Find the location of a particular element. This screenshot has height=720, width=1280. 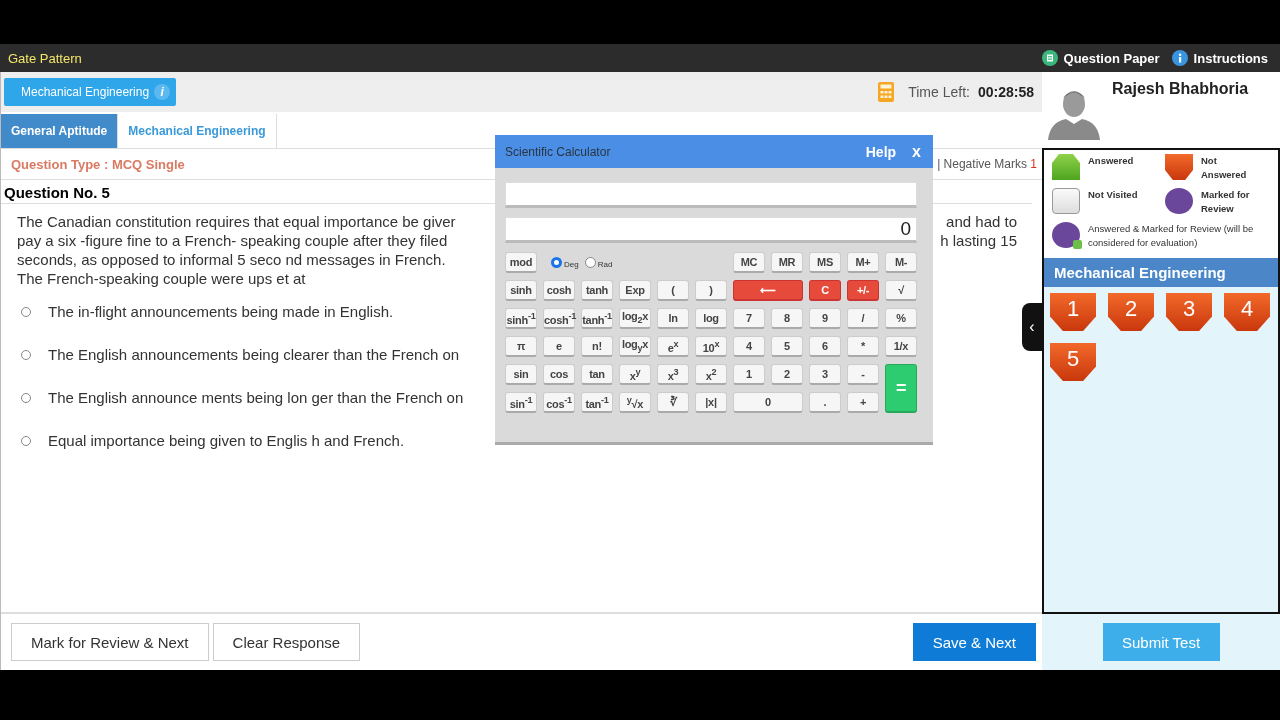

calculator-key: ln is located at coordinates (673, 318).